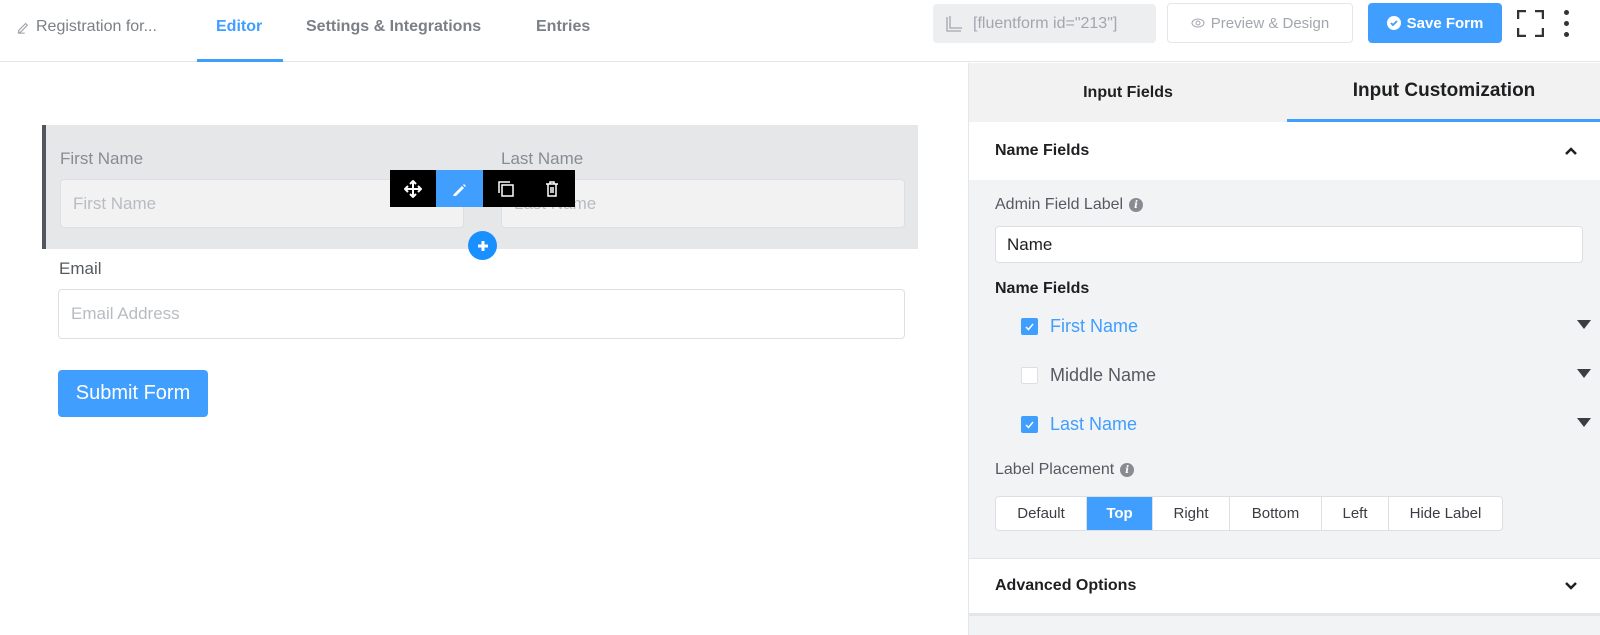  Describe the element at coordinates (1042, 288) in the screenshot. I see `name-fields-subheading: Name Fields` at that location.